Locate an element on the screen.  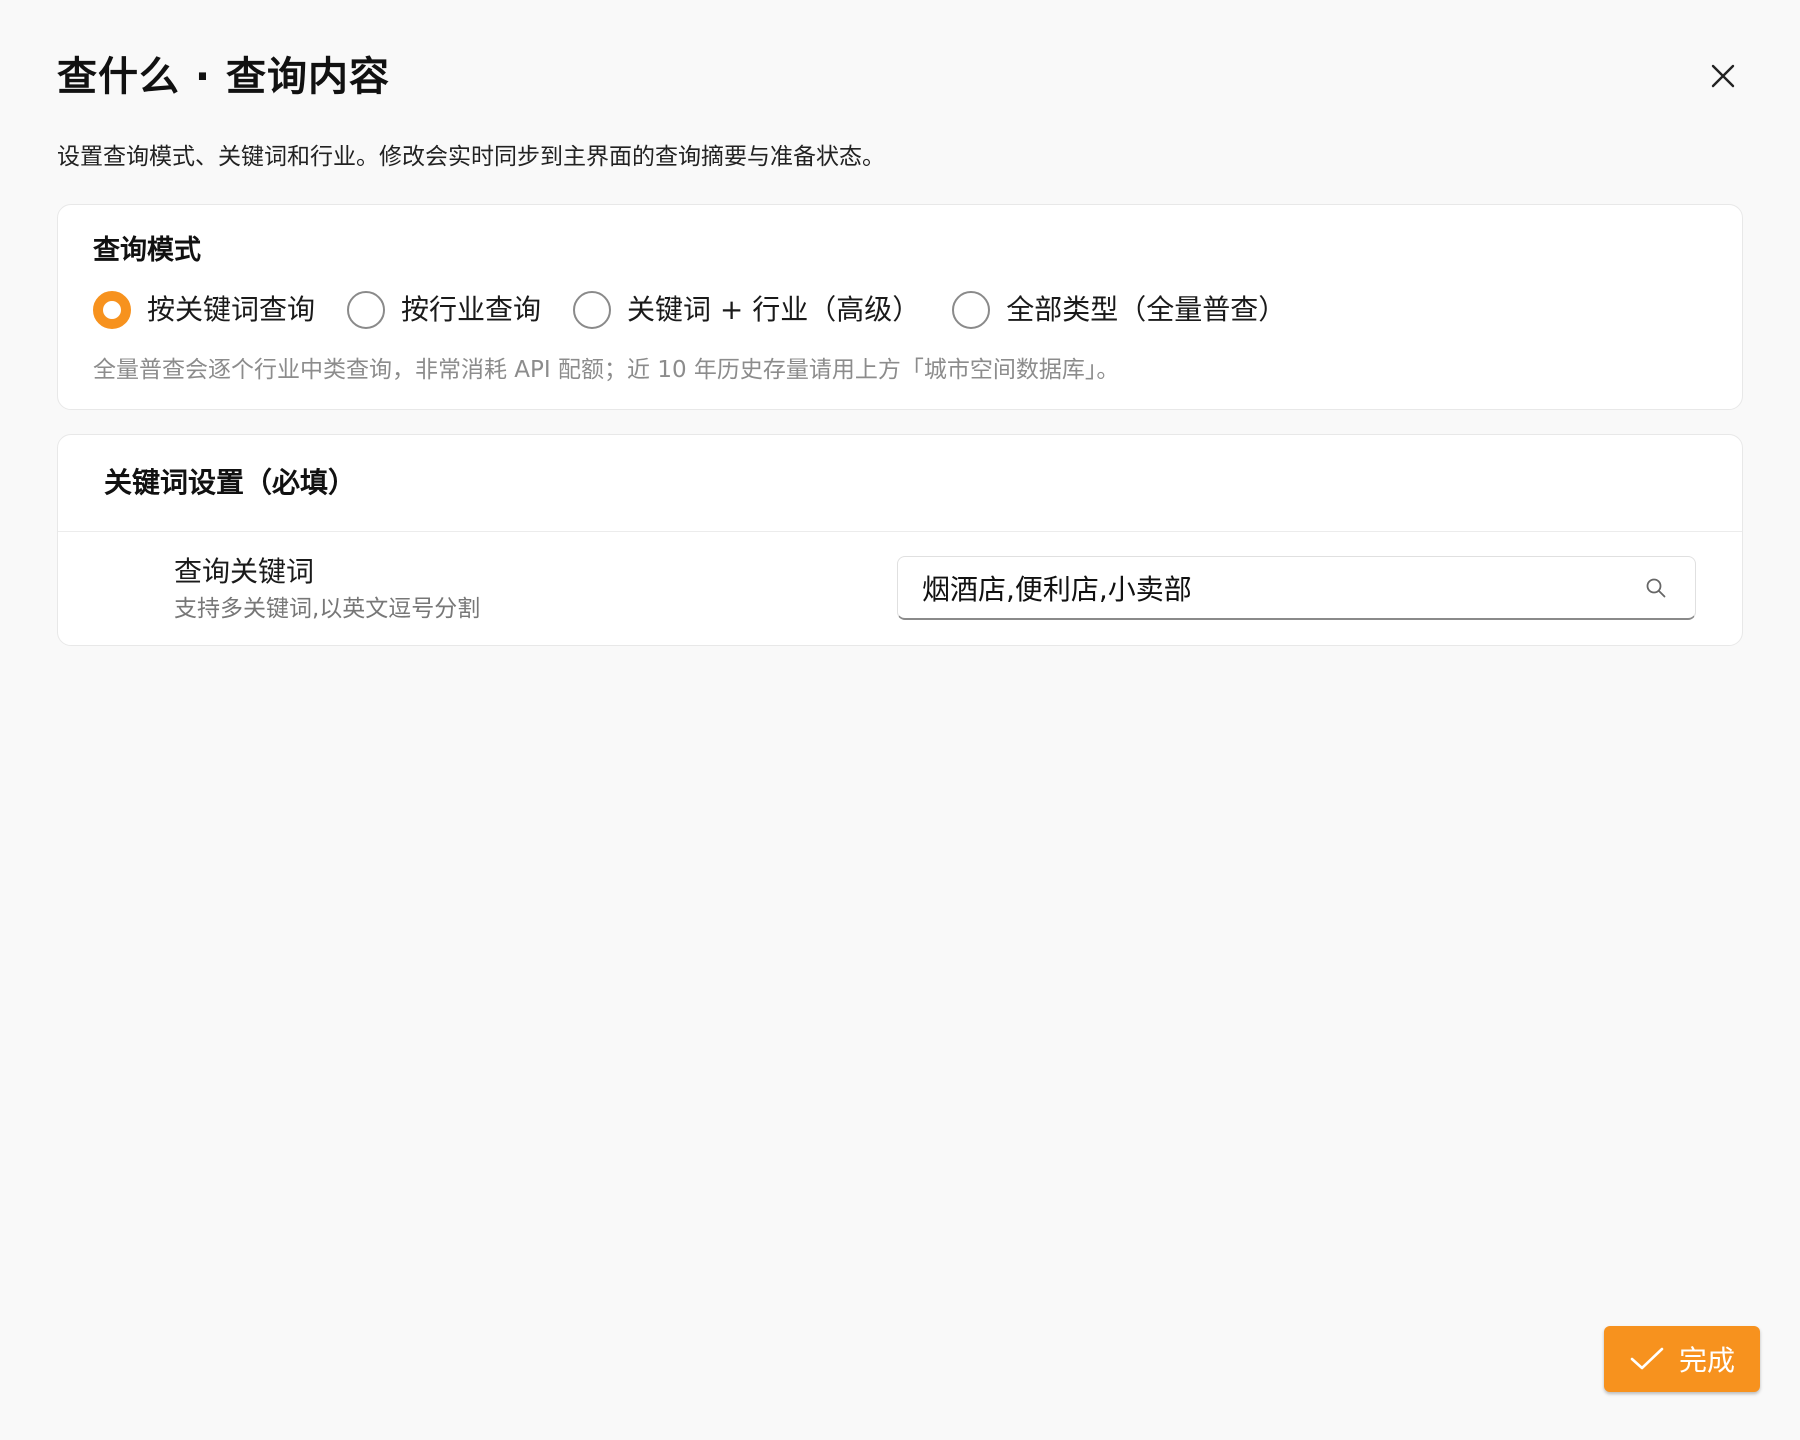
done-button: 完成 is located at coordinates (1682, 1359).